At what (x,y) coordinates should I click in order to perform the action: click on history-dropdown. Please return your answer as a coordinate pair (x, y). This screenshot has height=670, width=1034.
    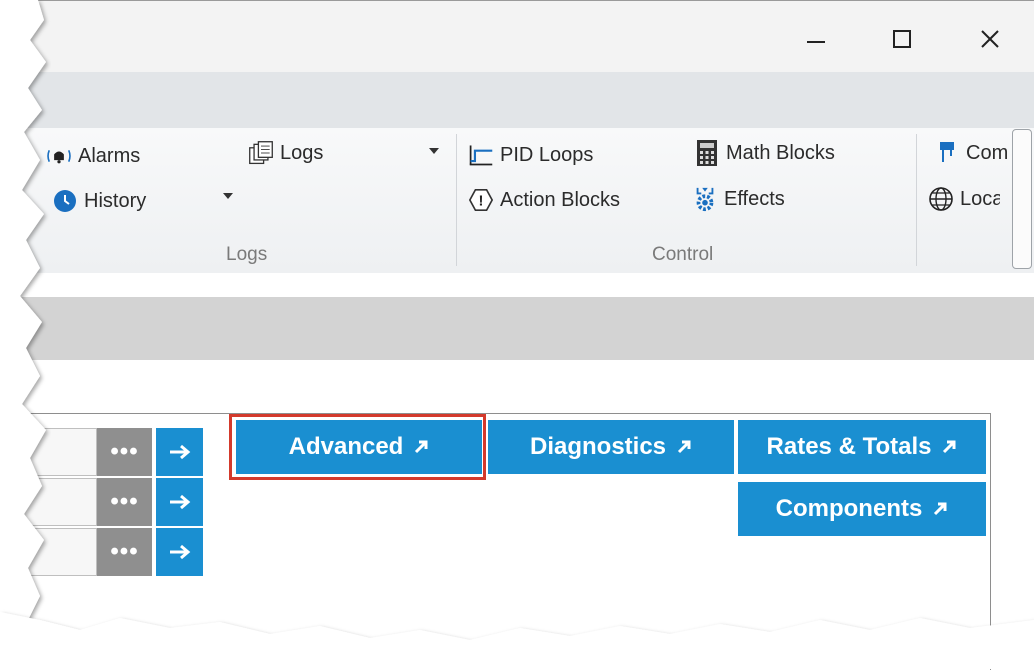
    Looking at the image, I should click on (228, 196).